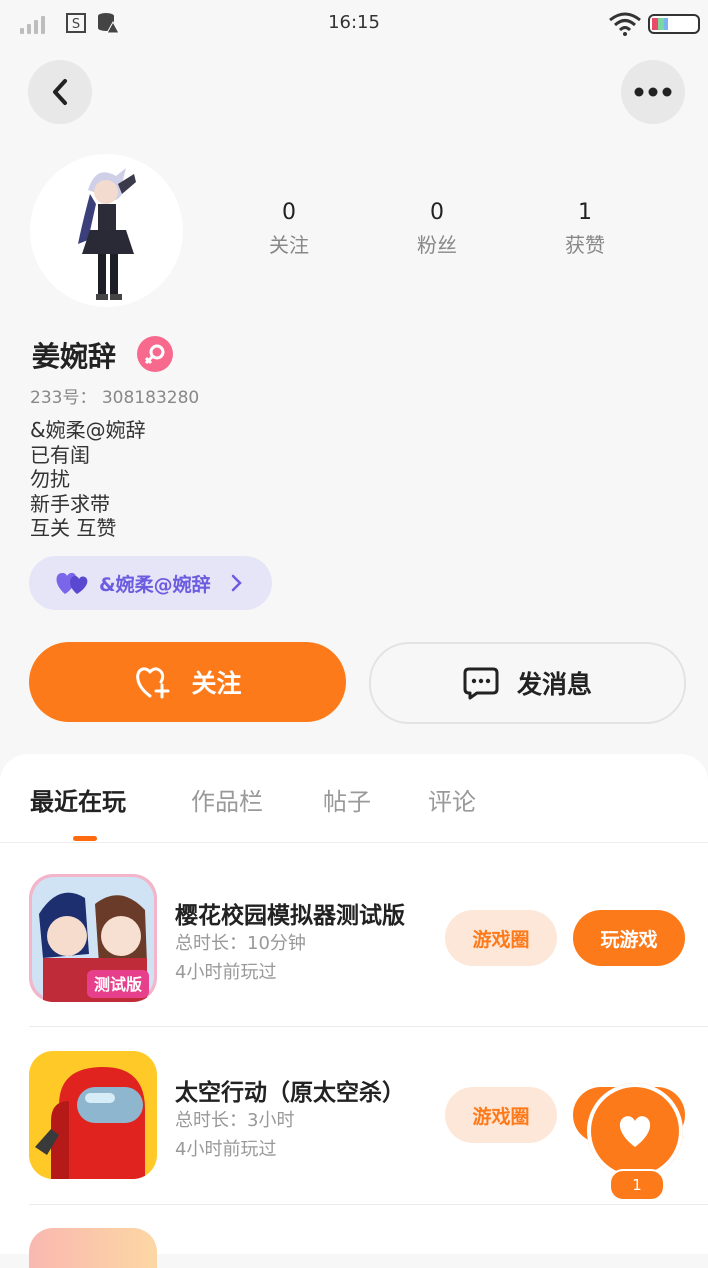 The image size is (708, 1268). I want to click on double-heart-icon, so click(72, 583).